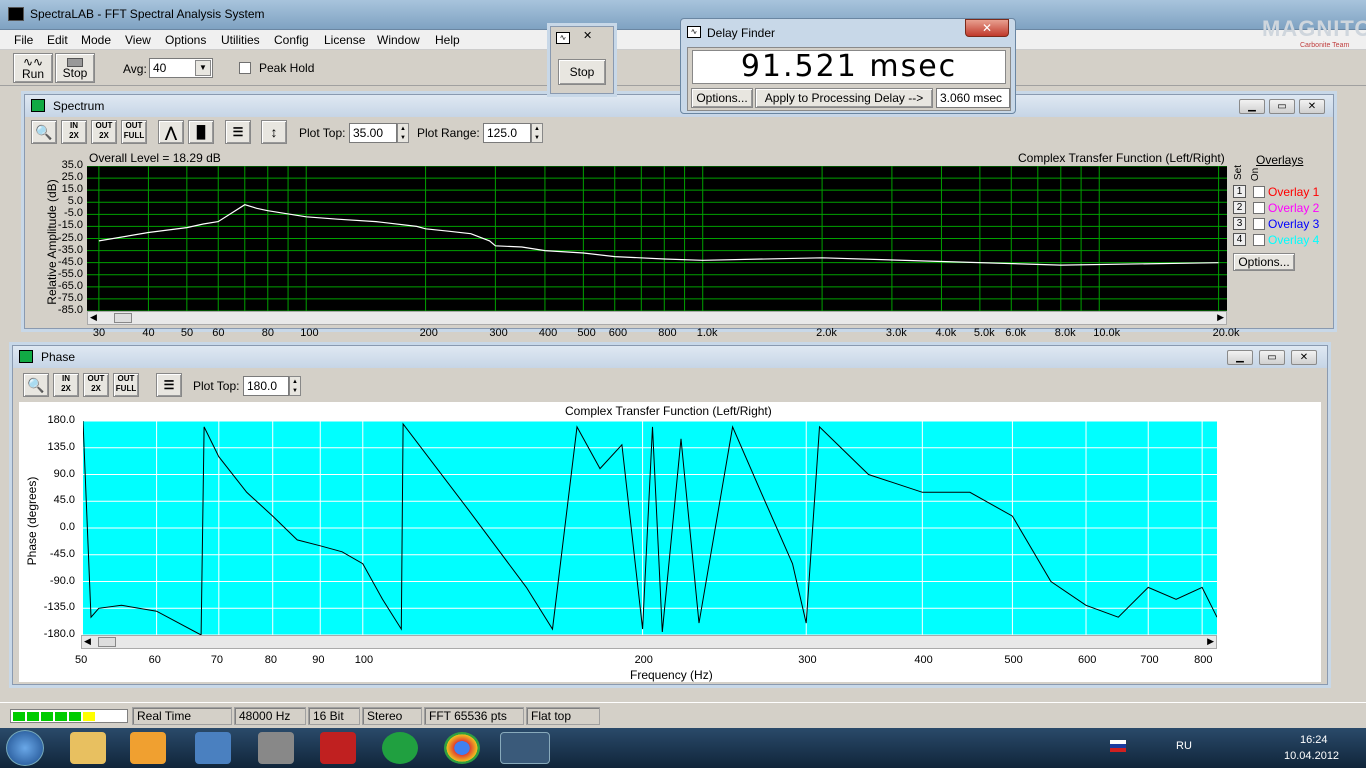 This screenshot has height=768, width=1366. I want to click on overlay-set-button: 4, so click(1239, 239).